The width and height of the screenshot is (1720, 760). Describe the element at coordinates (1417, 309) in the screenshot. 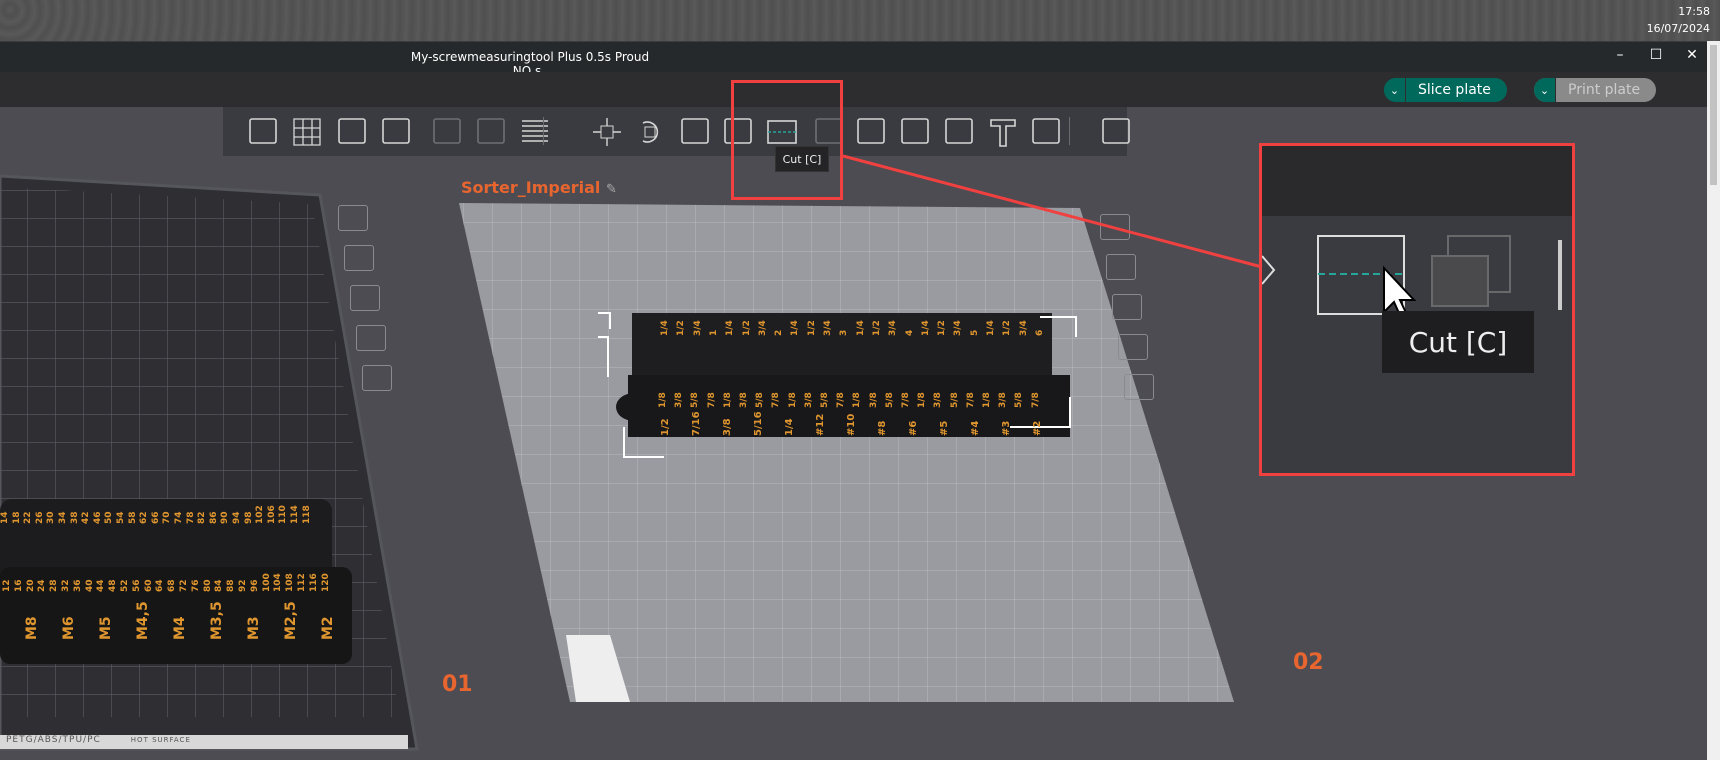

I see `zoomed-callout: Cut [C]` at that location.